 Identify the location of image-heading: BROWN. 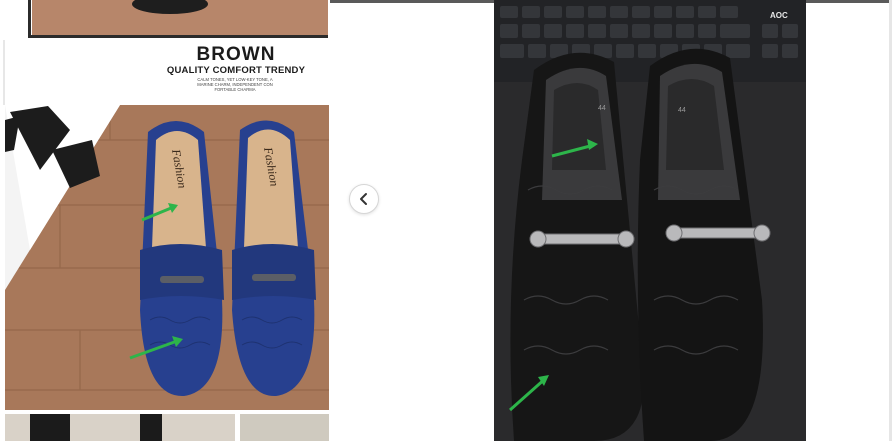
(236, 54).